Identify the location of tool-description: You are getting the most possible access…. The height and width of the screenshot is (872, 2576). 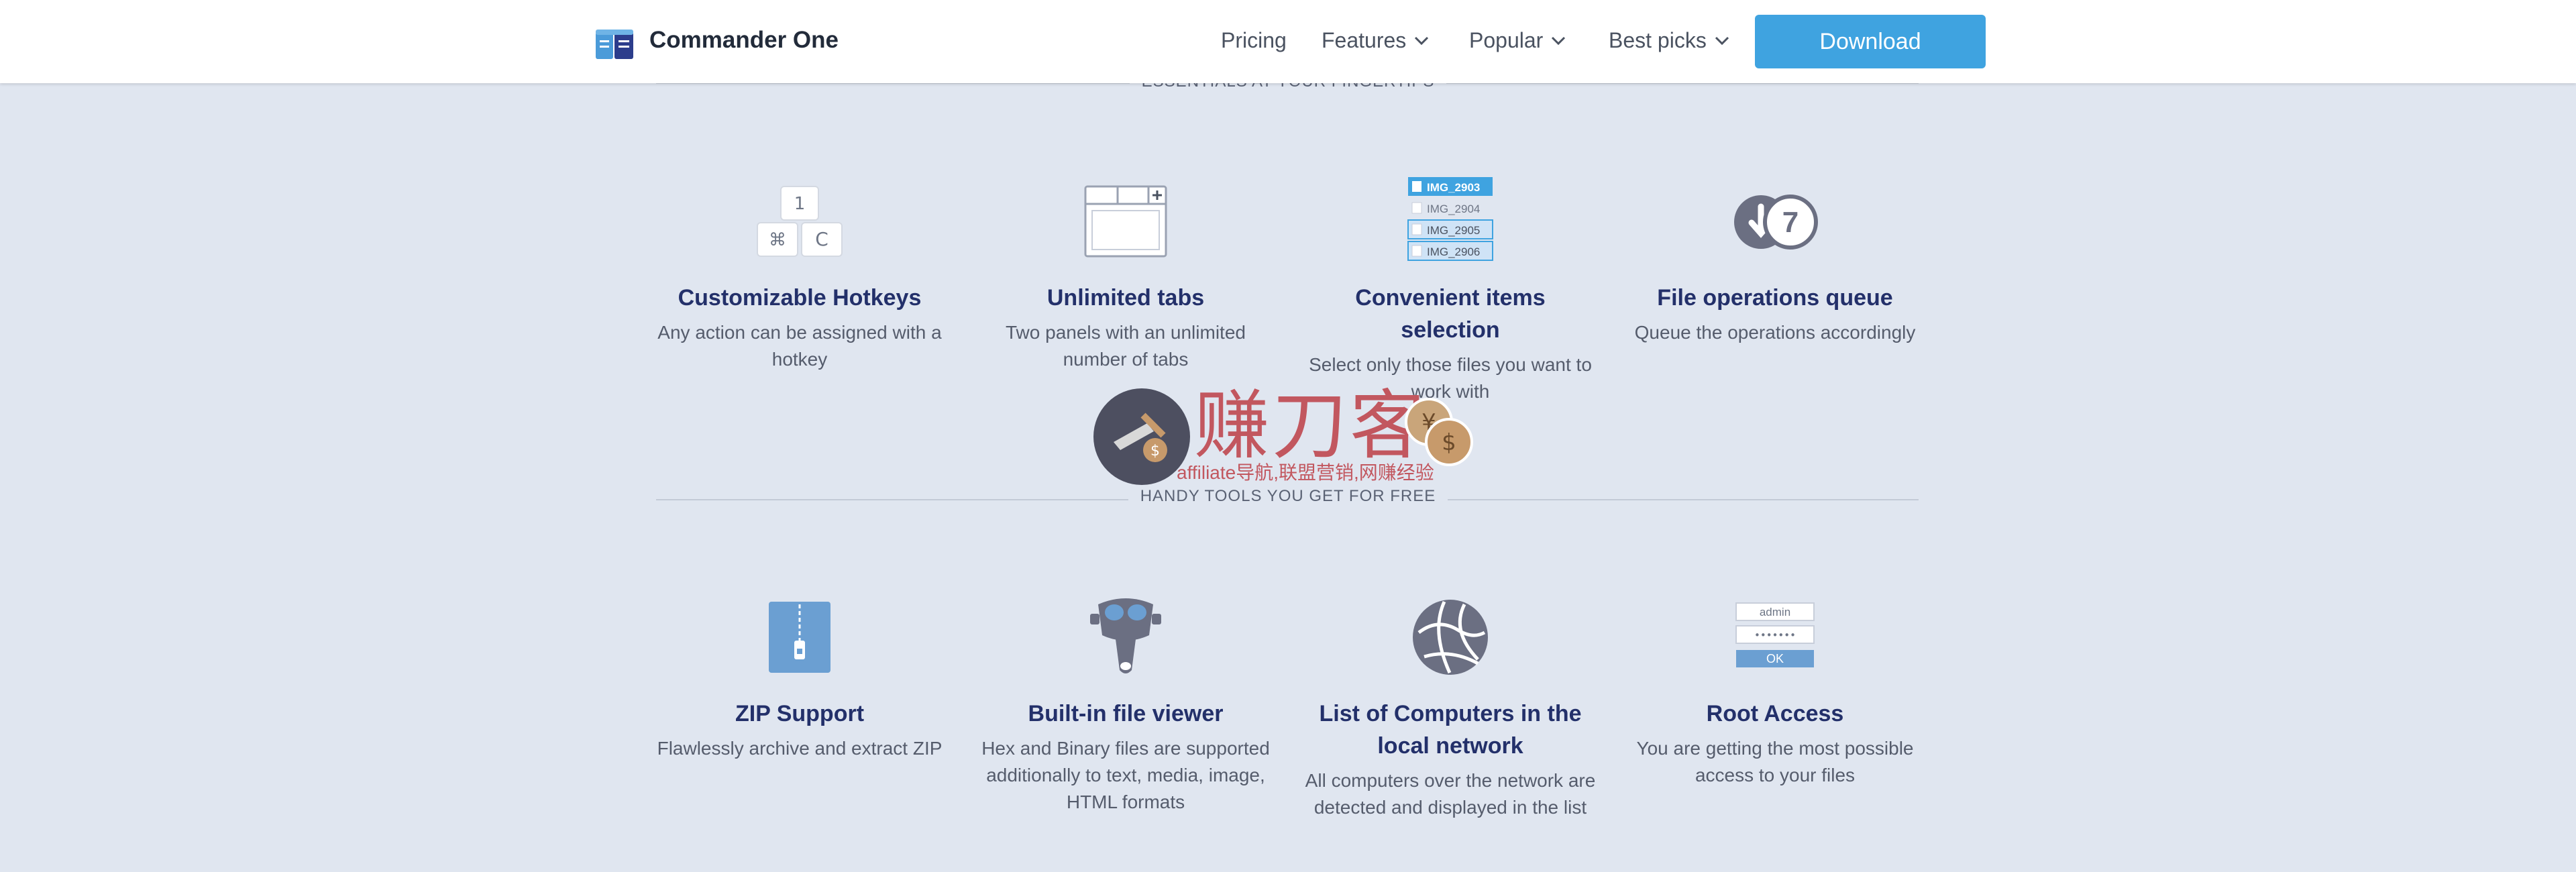
(1775, 761).